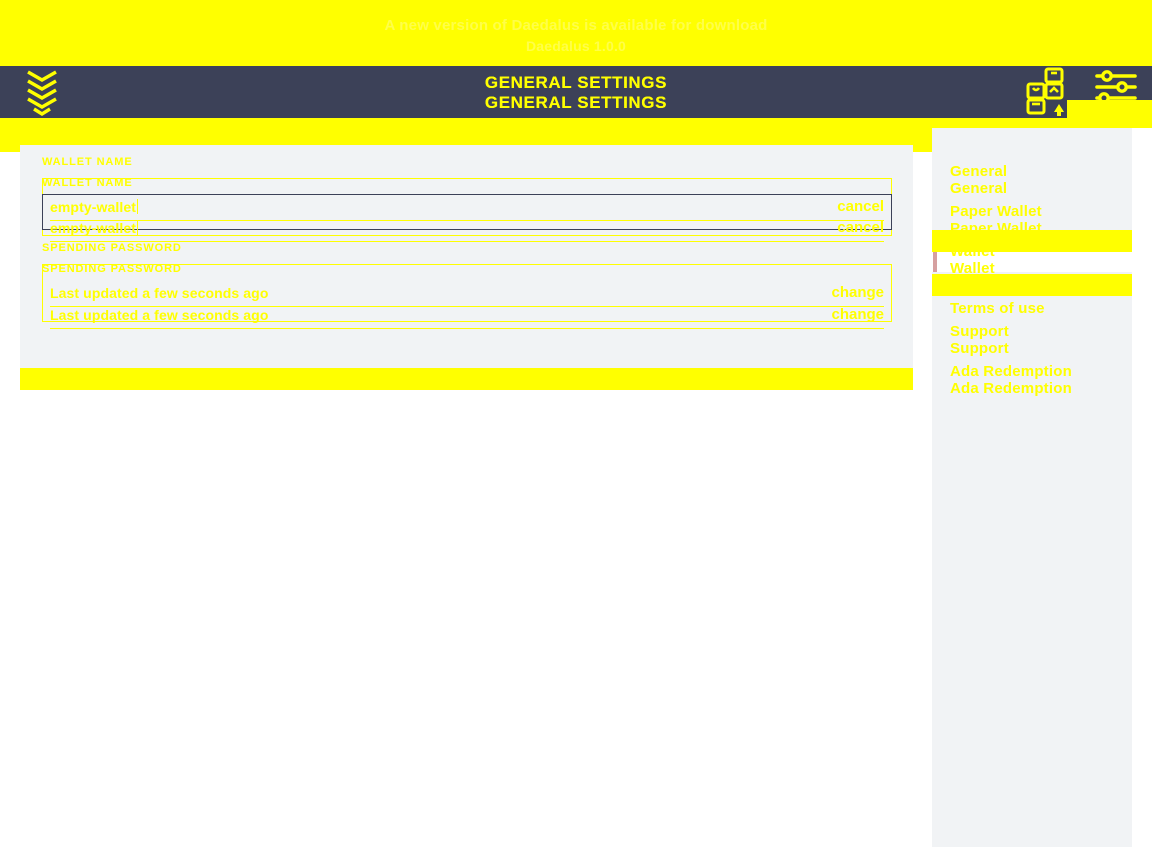  I want to click on sidebar-item-label-ghost: Ada Redemption, so click(1011, 388).